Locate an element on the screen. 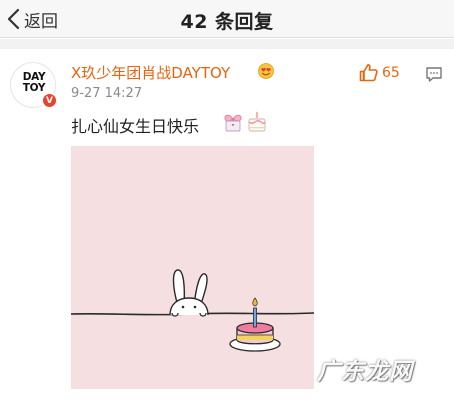  comment-timestamp: 9-27 14:27 is located at coordinates (107, 93).